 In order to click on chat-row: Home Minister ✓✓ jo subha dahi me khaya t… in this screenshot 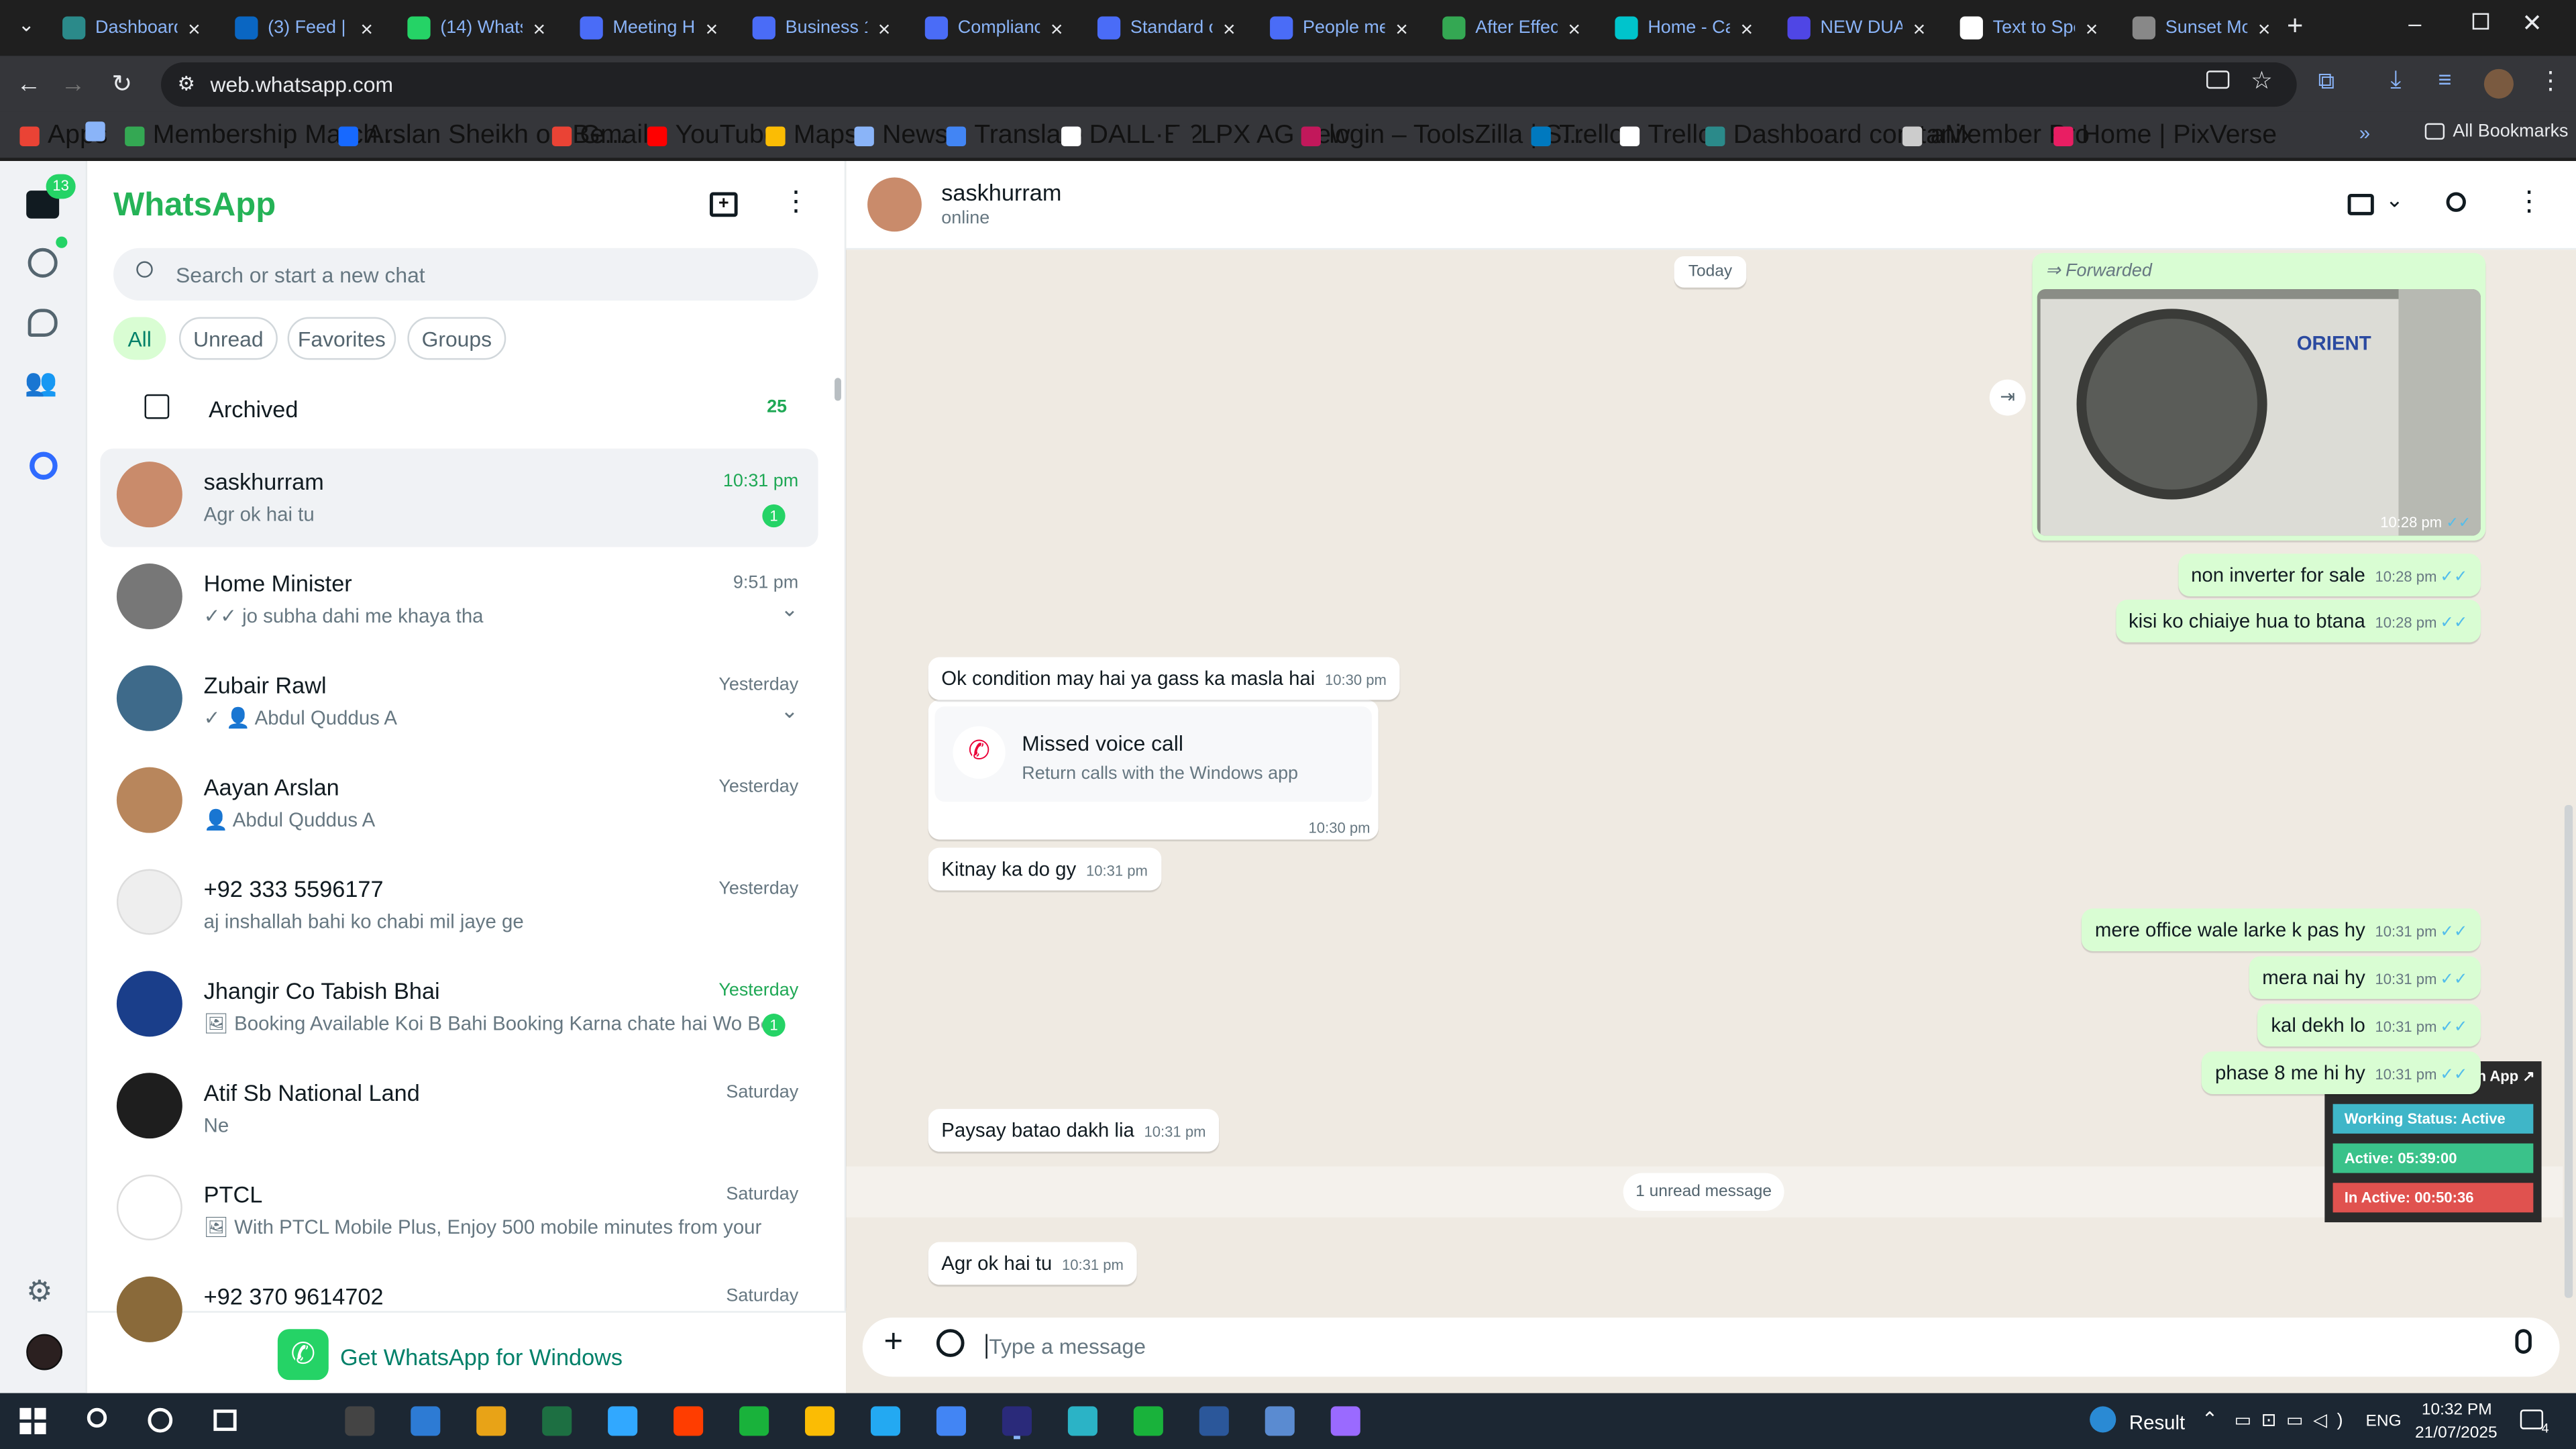, I will do `click(459, 599)`.